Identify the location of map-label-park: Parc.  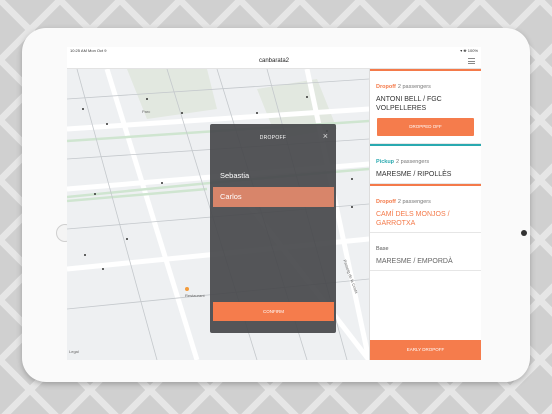
(146, 111).